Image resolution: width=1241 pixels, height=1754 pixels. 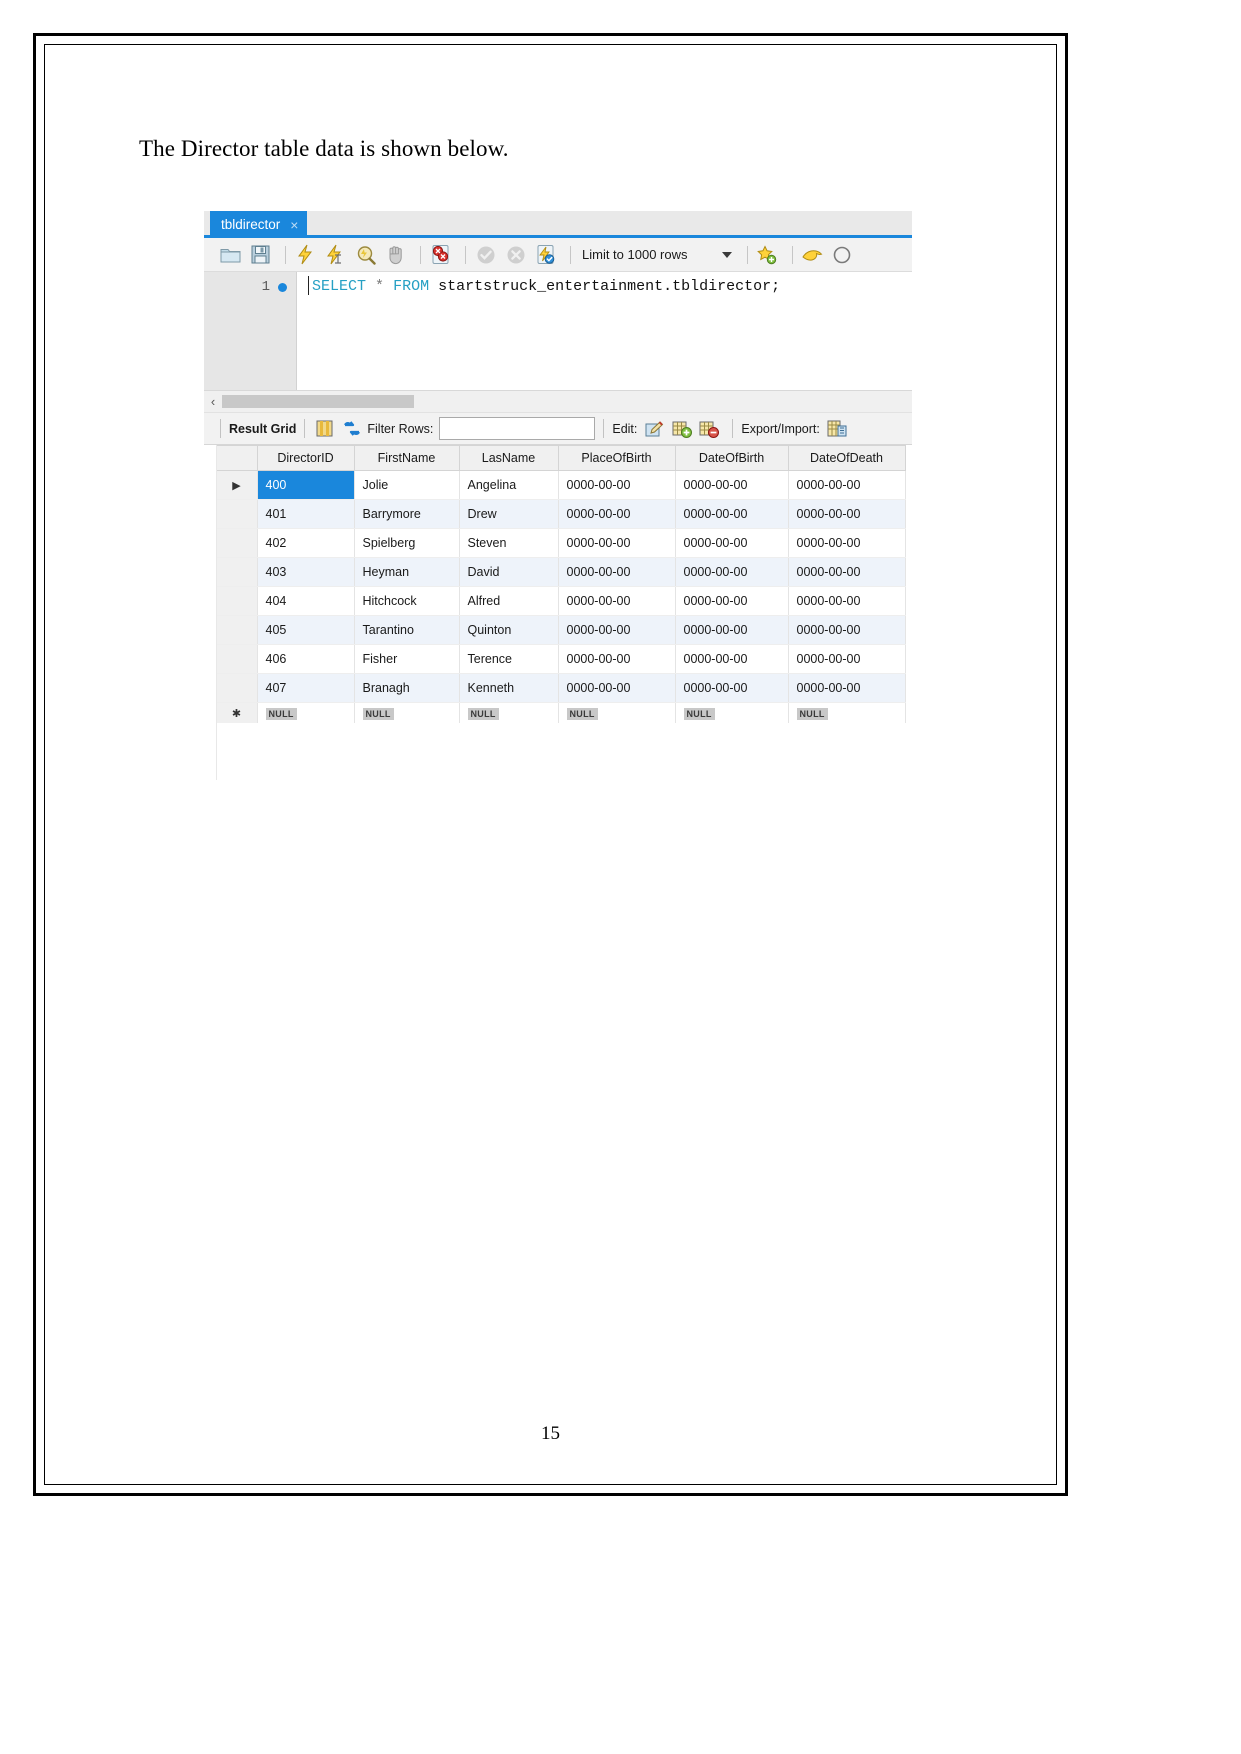 I want to click on column-header-dateofbirth: DateOfBirth, so click(x=731, y=458).